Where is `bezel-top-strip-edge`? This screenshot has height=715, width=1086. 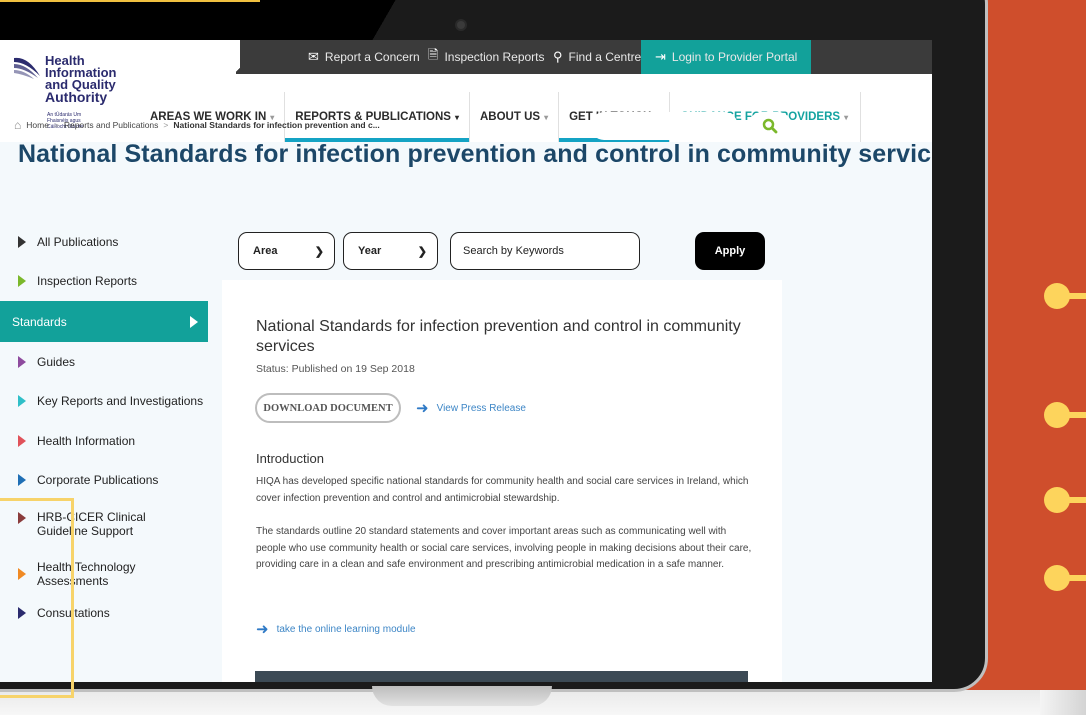 bezel-top-strip-edge is located at coordinates (384, 20).